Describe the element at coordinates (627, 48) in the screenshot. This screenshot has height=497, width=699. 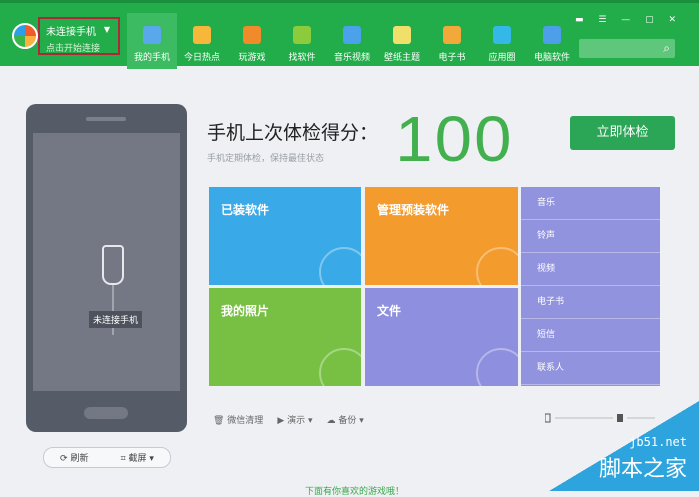
I see `search-input: ⌕` at that location.